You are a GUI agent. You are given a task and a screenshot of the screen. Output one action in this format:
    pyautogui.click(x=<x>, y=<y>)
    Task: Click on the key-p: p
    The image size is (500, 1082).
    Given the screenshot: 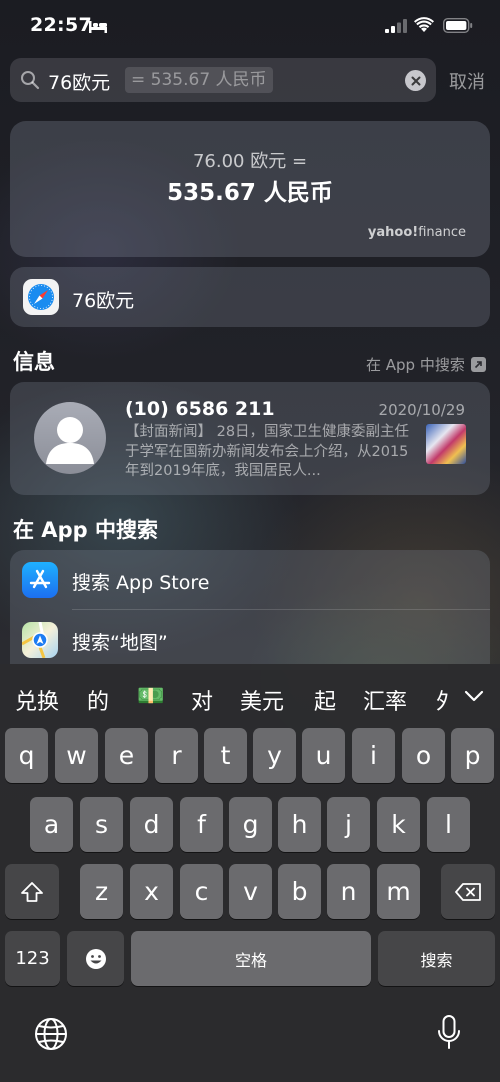 What is the action you would take?
    pyautogui.click(x=472, y=755)
    